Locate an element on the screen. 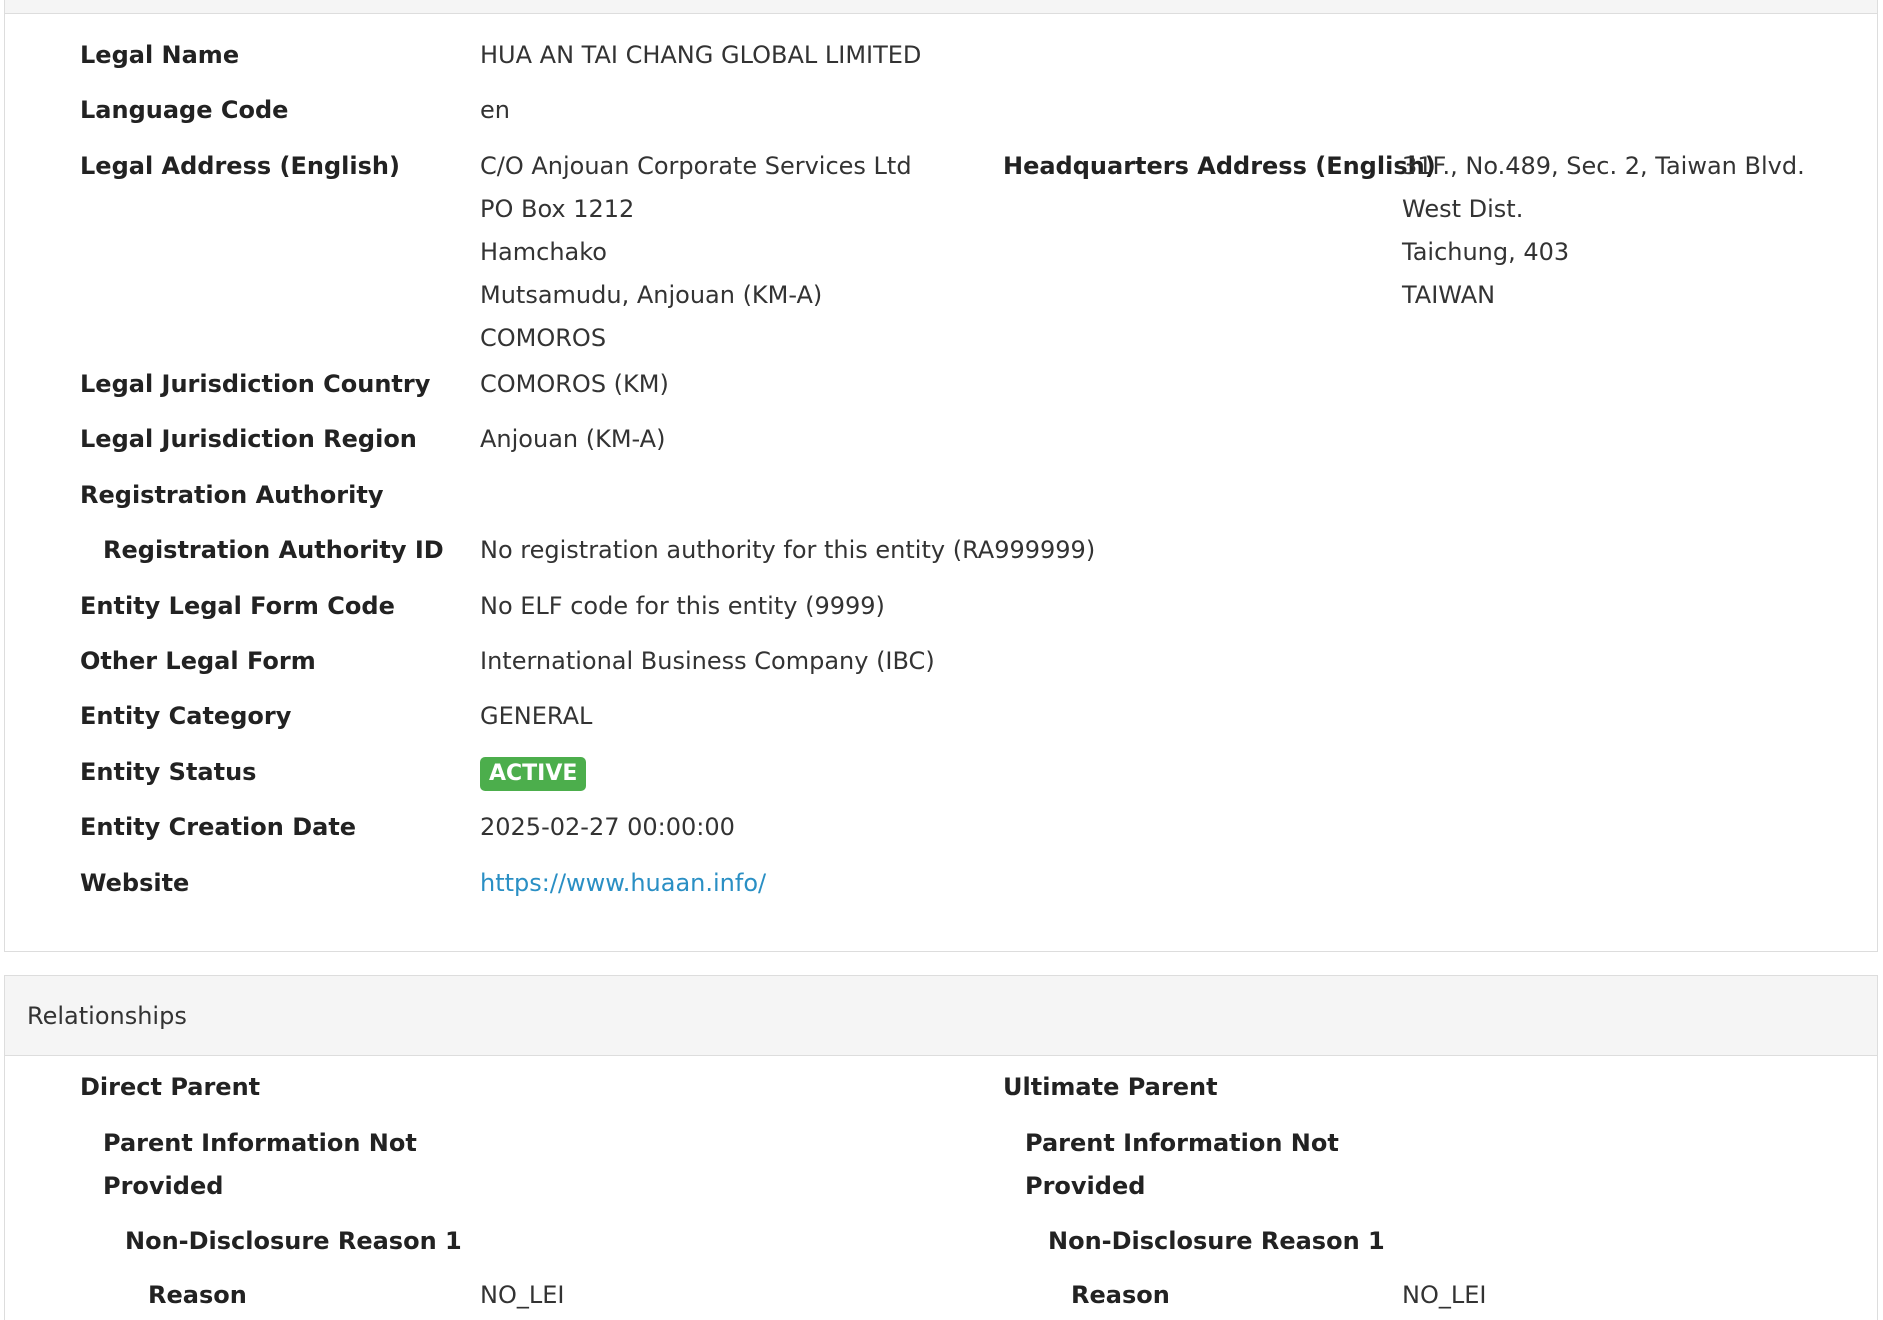  ultimate-parent-reason-label: Reason is located at coordinates (1120, 1295).